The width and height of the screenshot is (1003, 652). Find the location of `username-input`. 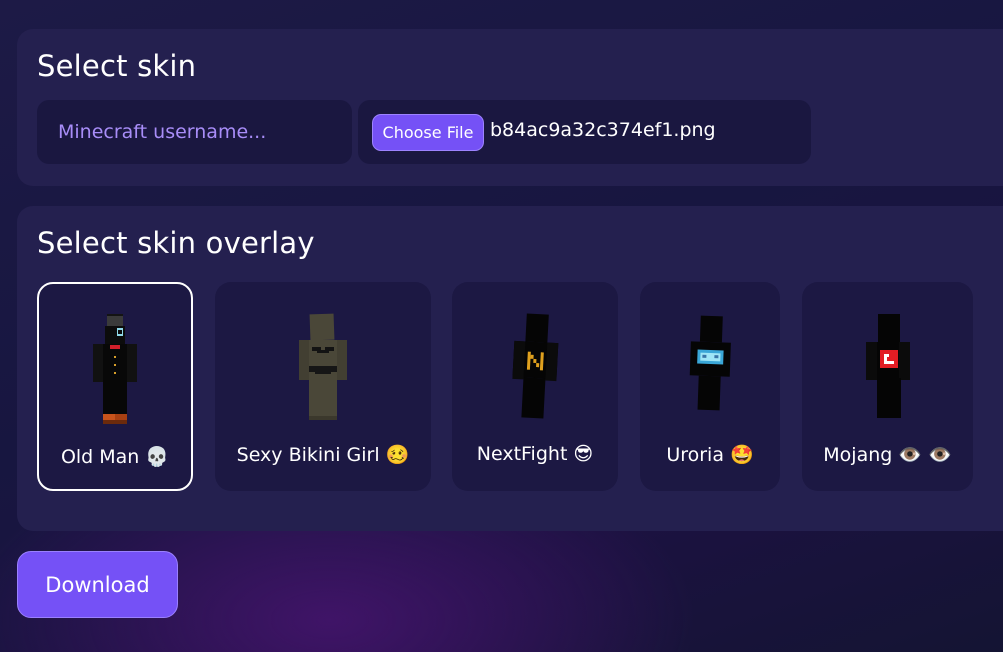

username-input is located at coordinates (194, 132).